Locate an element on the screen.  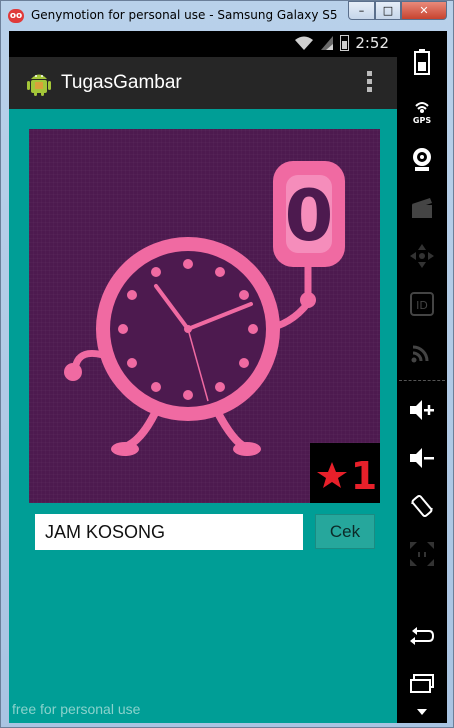
gps-icon: GPS is located at coordinates (422, 112).